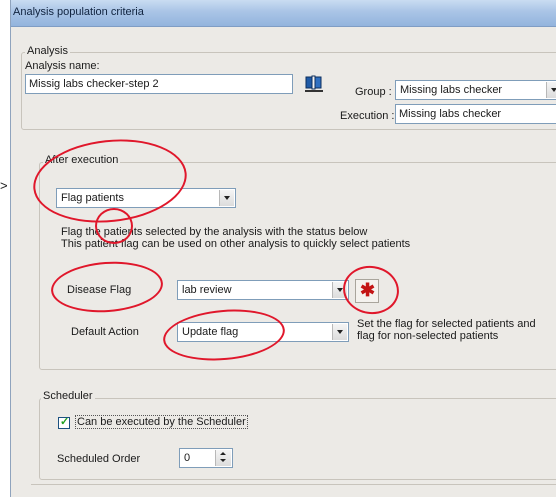 Image resolution: width=556 pixels, height=497 pixels. What do you see at coordinates (223, 458) in the screenshot?
I see `spinner-arrows-icon` at bounding box center [223, 458].